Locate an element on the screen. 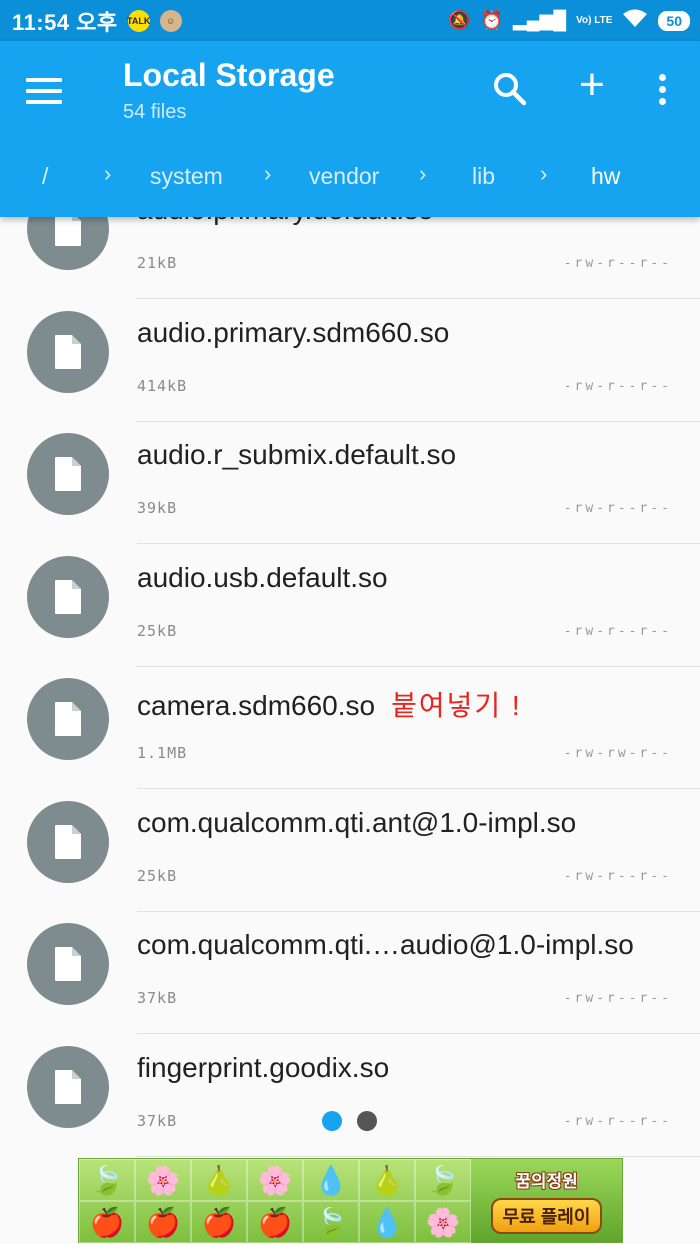 This screenshot has height=1244, width=700. file-name: com.qualcomm.qti.ant@1.0-impl.so is located at coordinates (356, 823).